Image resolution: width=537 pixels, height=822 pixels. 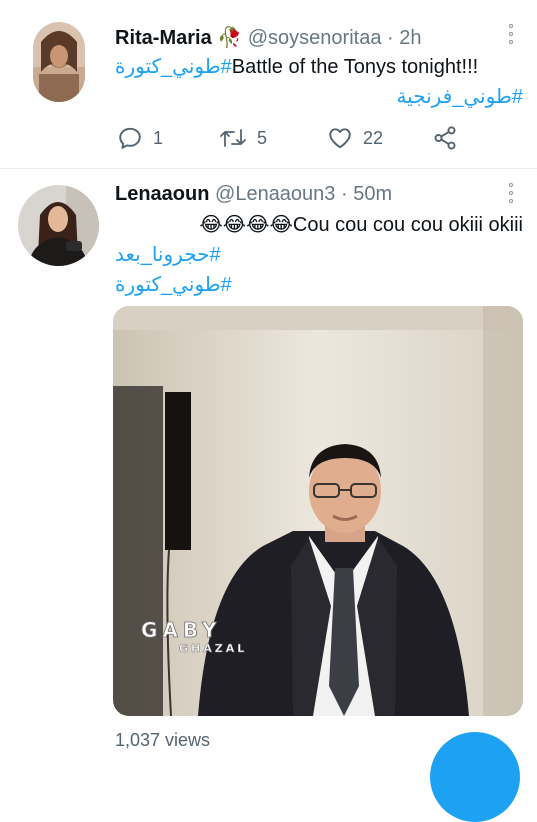 I want to click on reply-button: 1, so click(x=140, y=138).